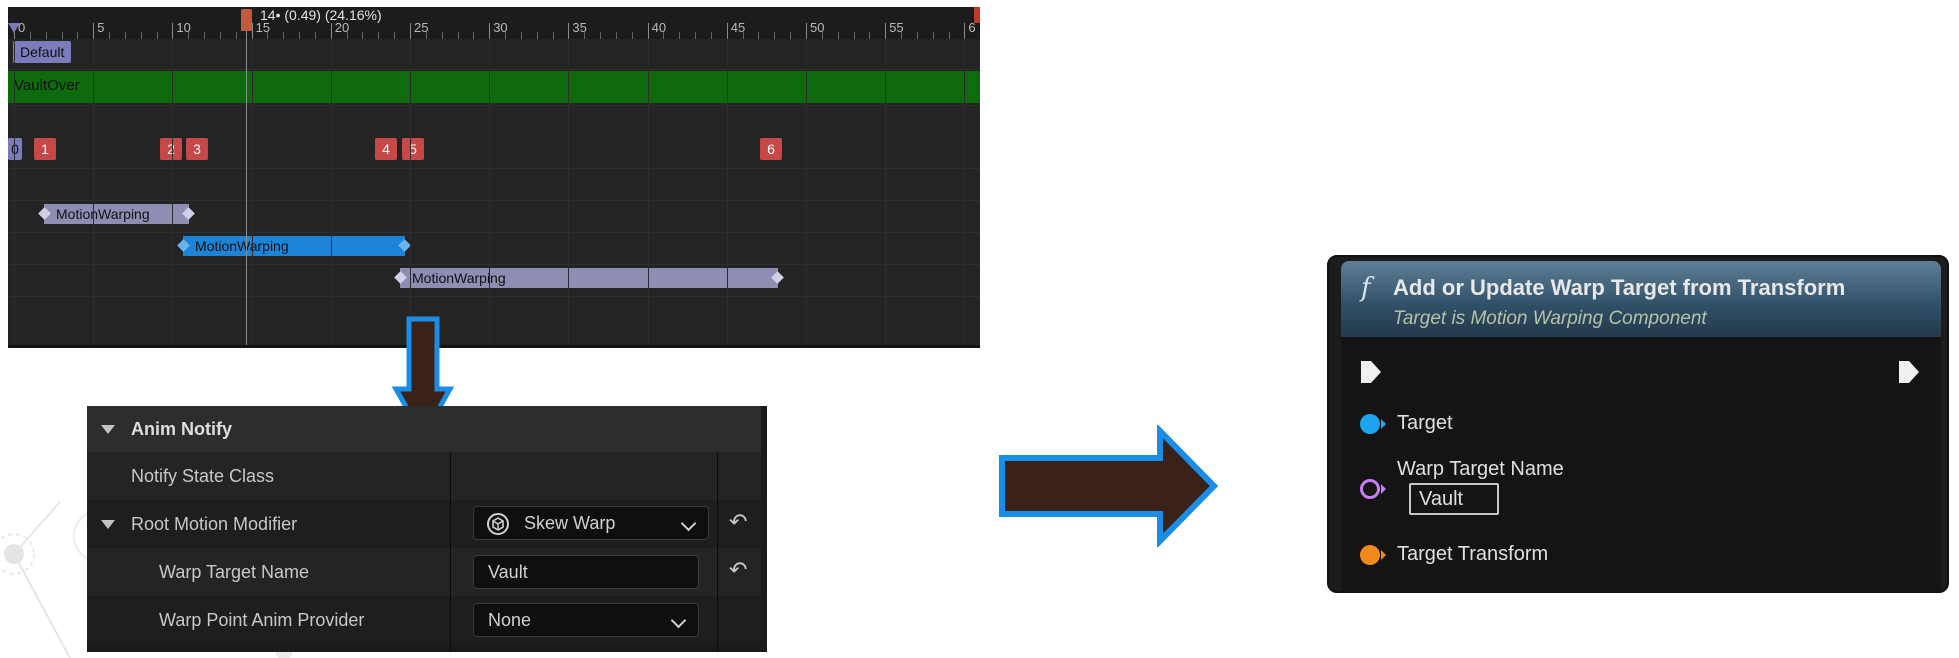 Image resolution: width=1959 pixels, height=658 pixels. I want to click on target-pin-label: Target, so click(1425, 423).